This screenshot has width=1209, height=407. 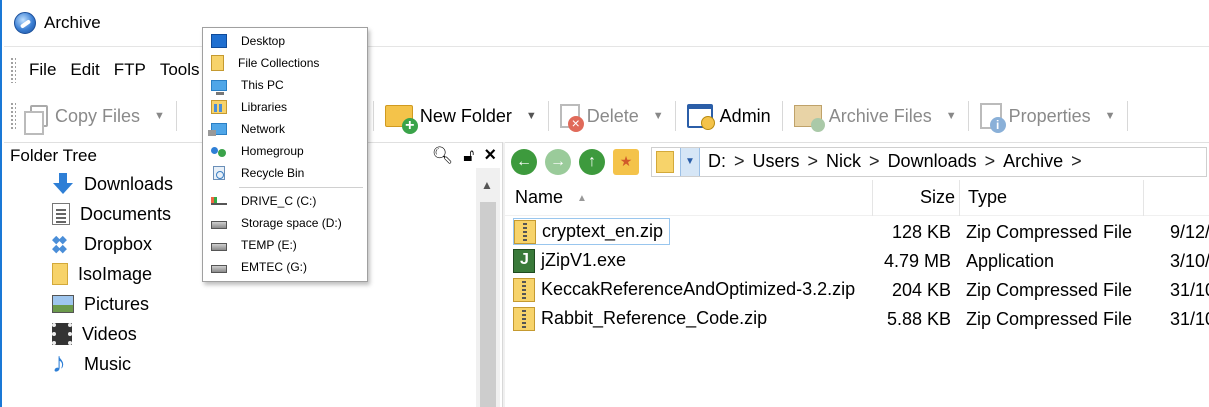 I want to click on forward-arrow-icon: →, so click(x=558, y=161).